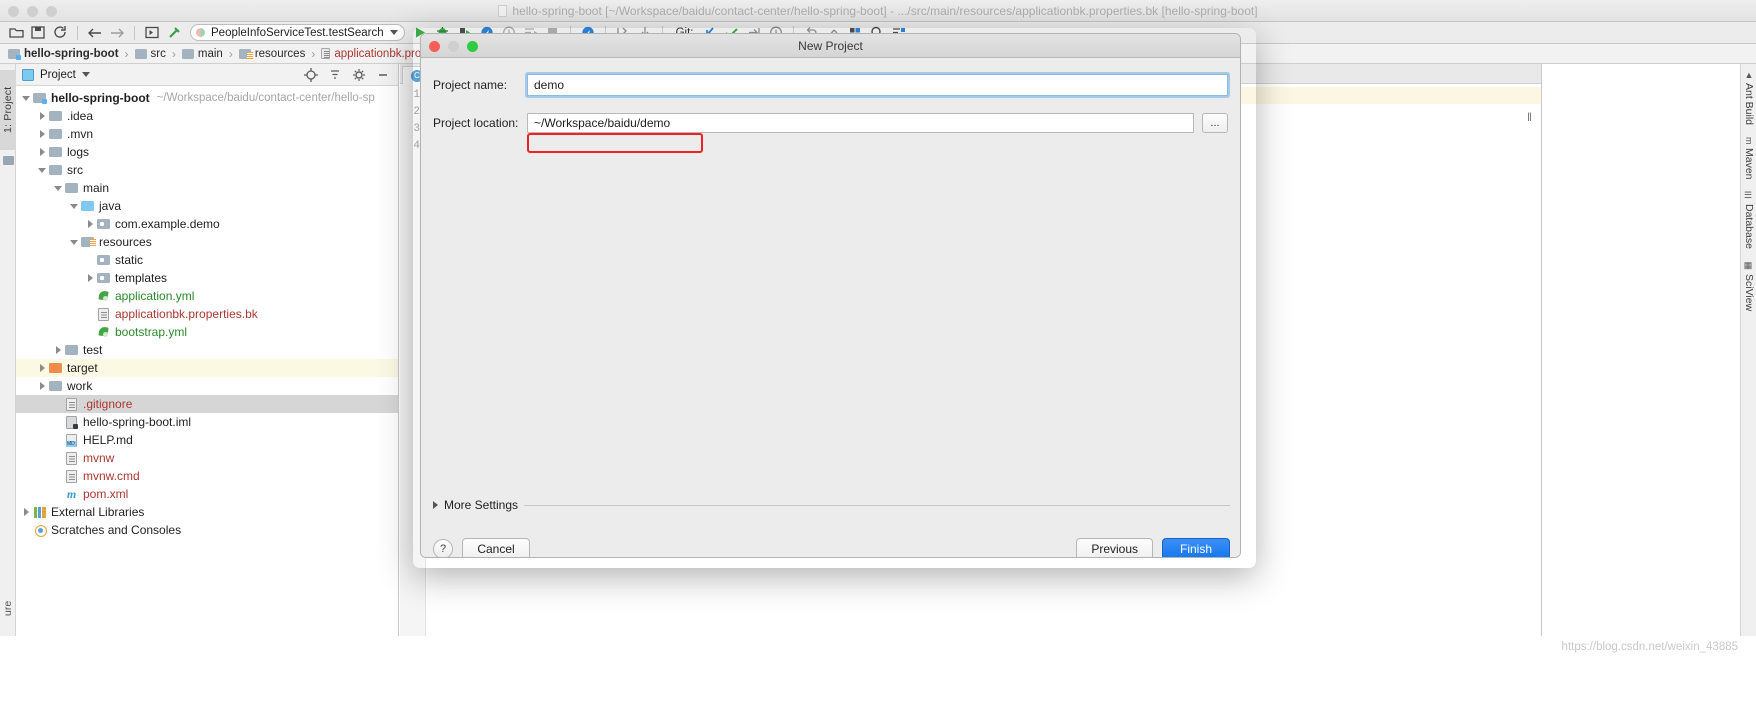 The height and width of the screenshot is (711, 1756). What do you see at coordinates (359, 75) in the screenshot?
I see `gear-icon` at bounding box center [359, 75].